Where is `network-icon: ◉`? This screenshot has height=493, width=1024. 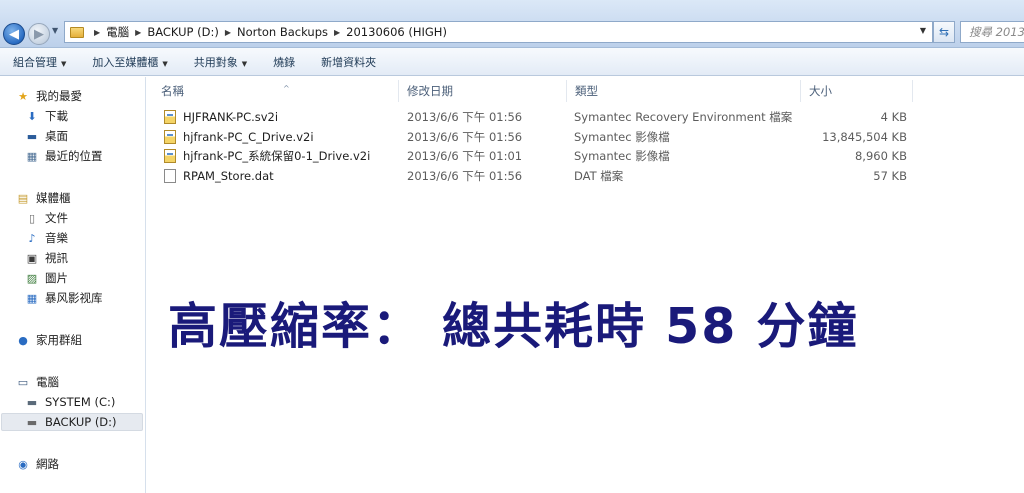
network-icon: ◉ is located at coordinates (23, 464).